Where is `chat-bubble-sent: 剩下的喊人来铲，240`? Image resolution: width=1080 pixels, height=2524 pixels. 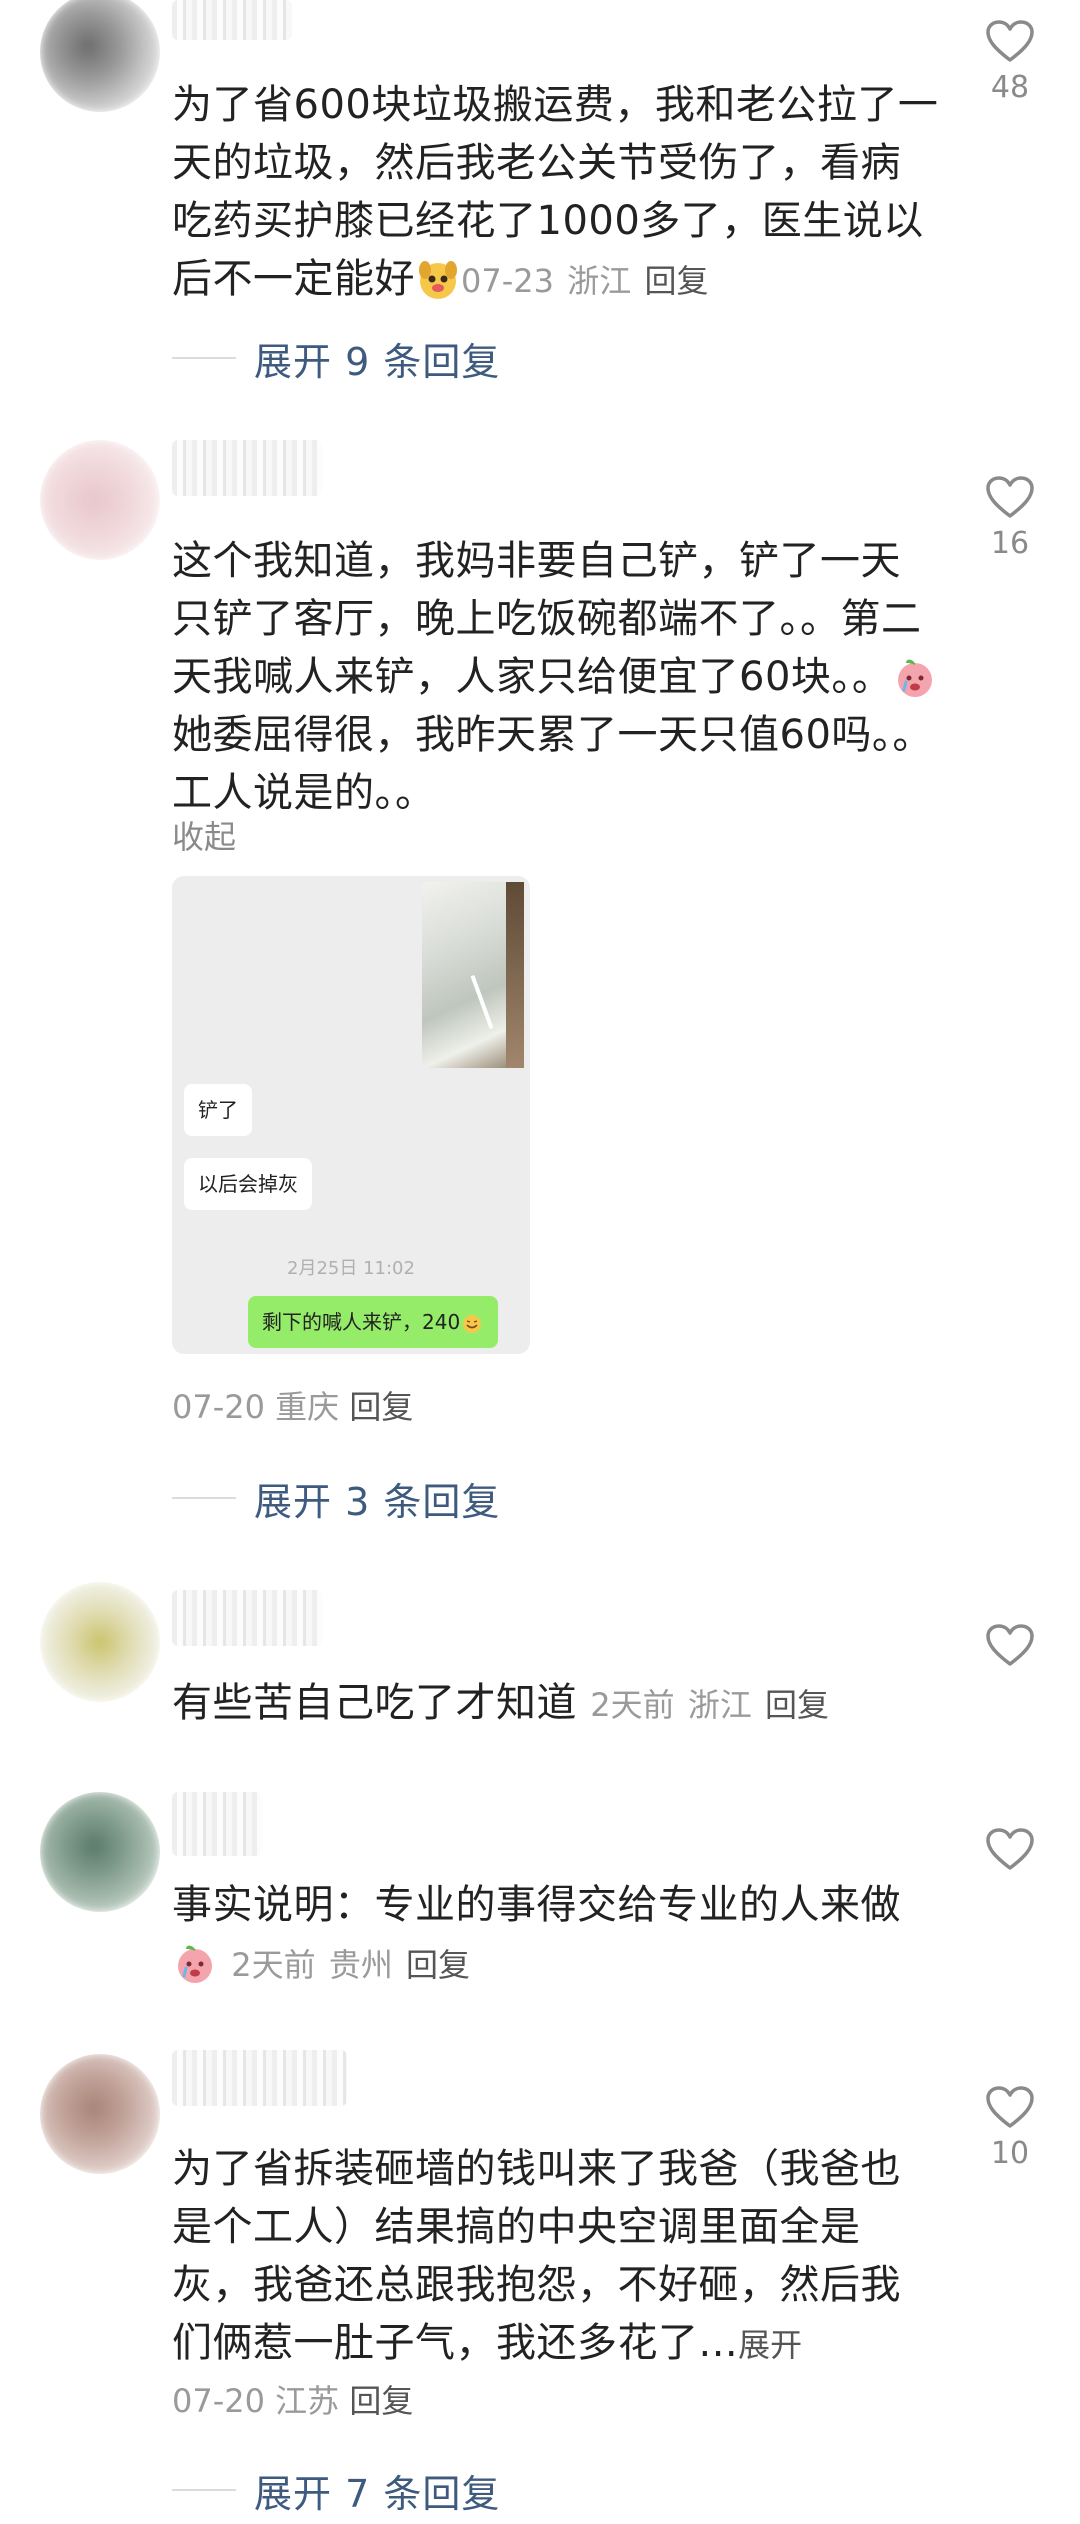 chat-bubble-sent: 剩下的喊人来铲，240 is located at coordinates (373, 1322).